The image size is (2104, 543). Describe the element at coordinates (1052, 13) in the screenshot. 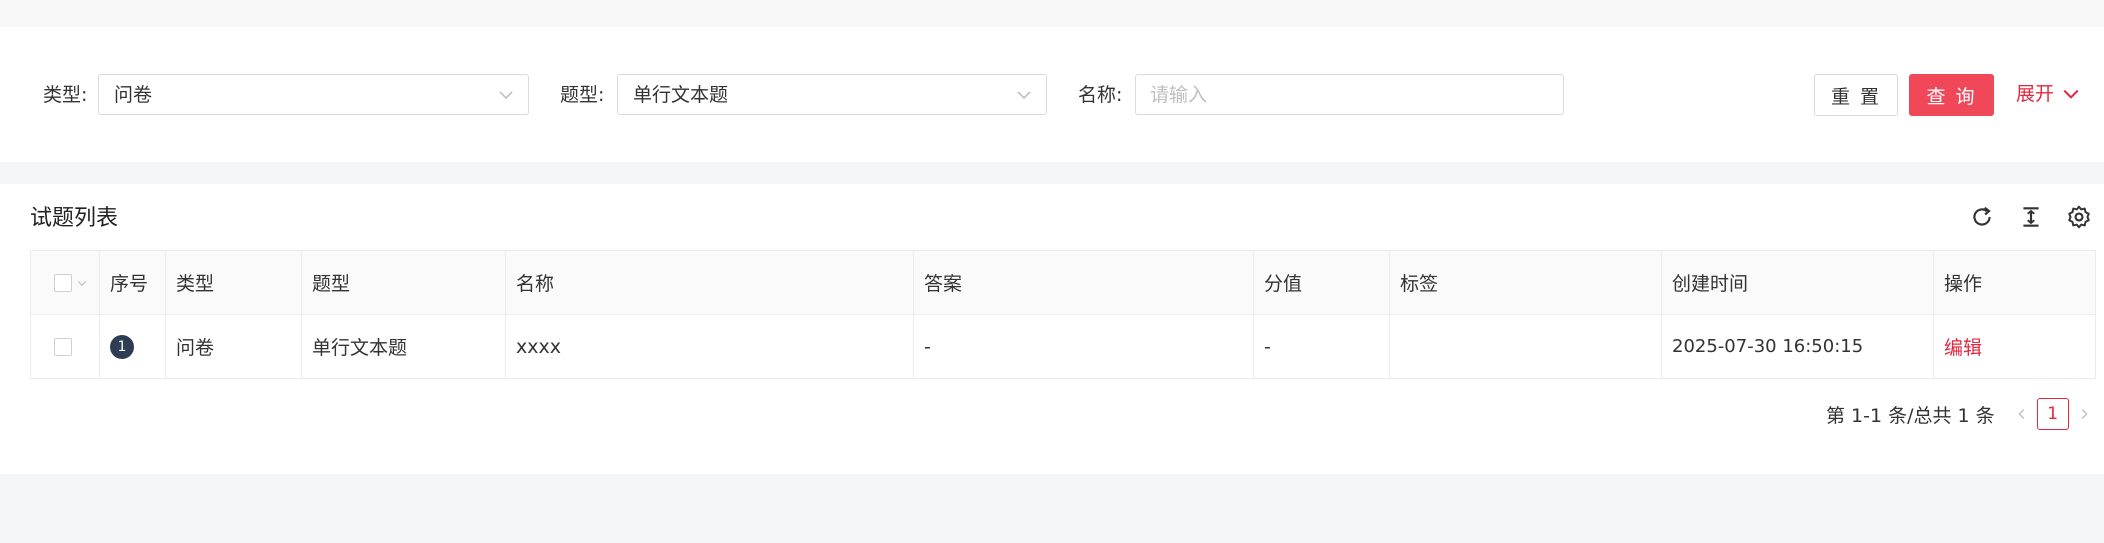

I see `top-bar` at that location.